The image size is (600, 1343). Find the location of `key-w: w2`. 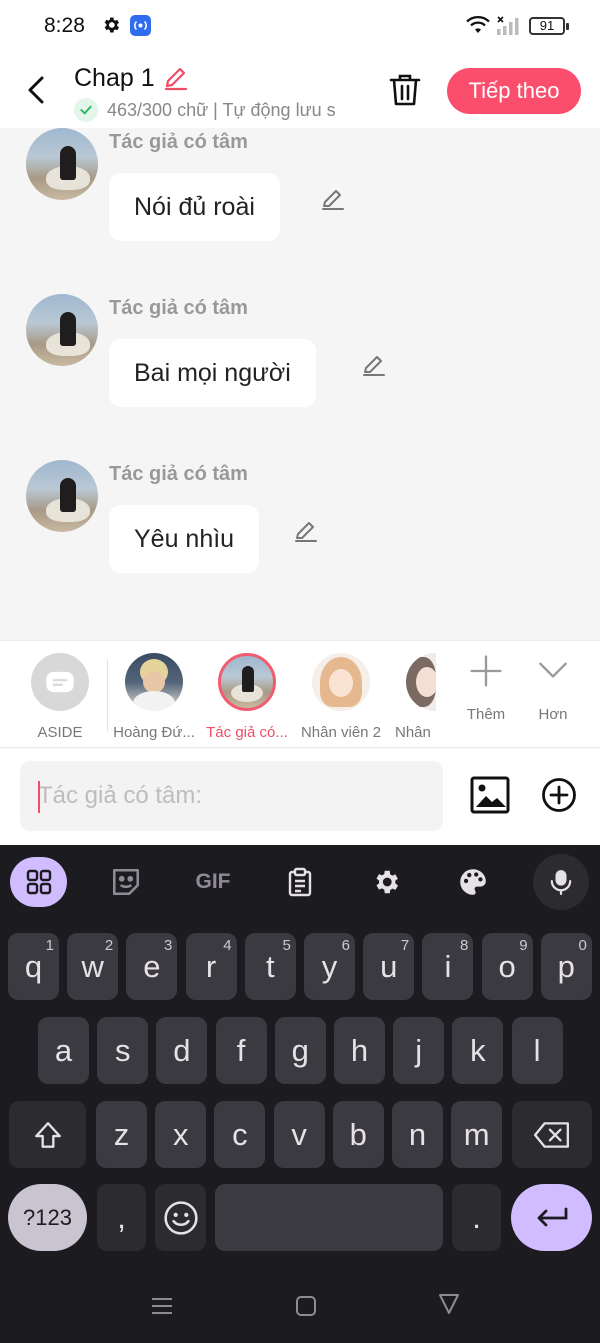

key-w: w2 is located at coordinates (93, 966).